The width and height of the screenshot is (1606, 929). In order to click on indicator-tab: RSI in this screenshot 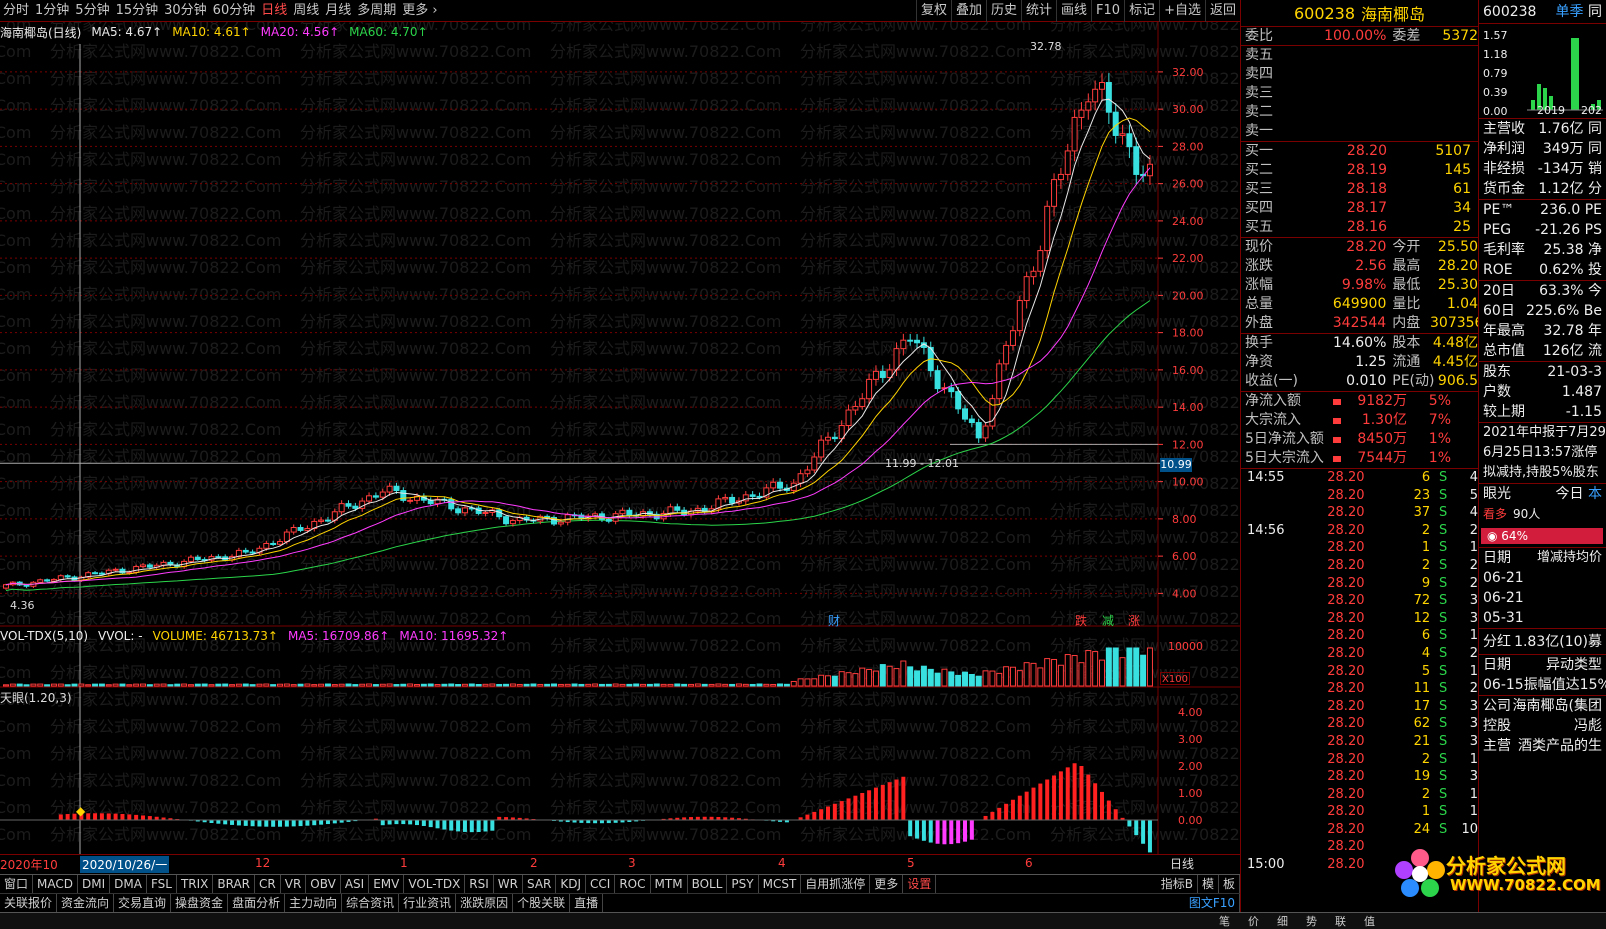, I will do `click(479, 884)`.